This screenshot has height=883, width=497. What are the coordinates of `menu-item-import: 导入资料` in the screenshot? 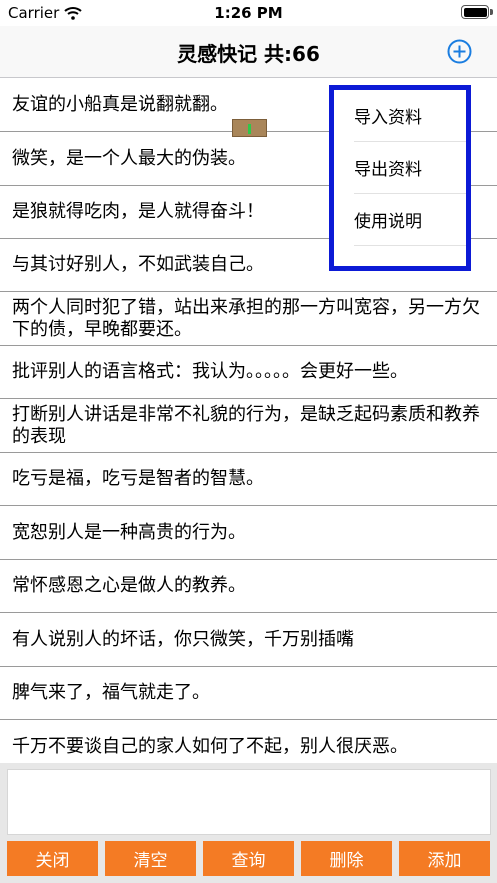 It's located at (410, 116).